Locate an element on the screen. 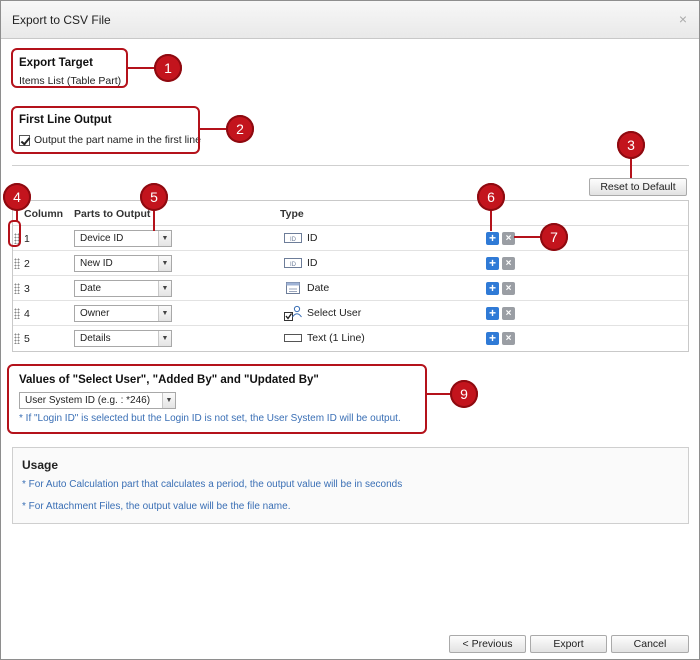 Image resolution: width=700 pixels, height=660 pixels. close-icon: × is located at coordinates (683, 19).